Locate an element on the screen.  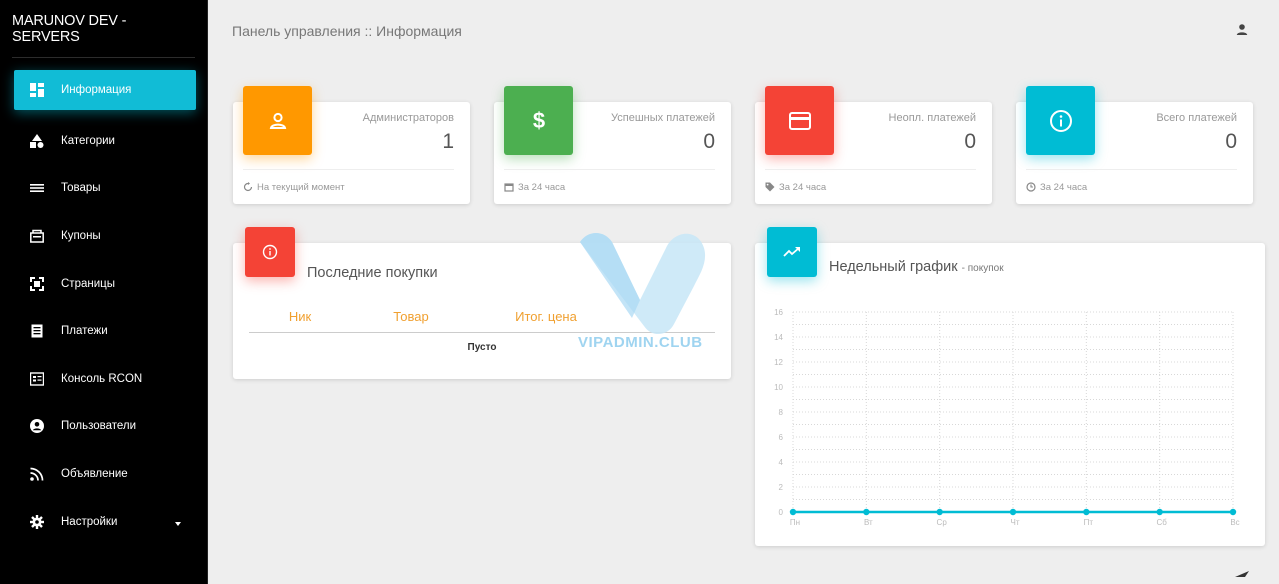
sidebar-item-users: Пользователи is located at coordinates (103, 427).